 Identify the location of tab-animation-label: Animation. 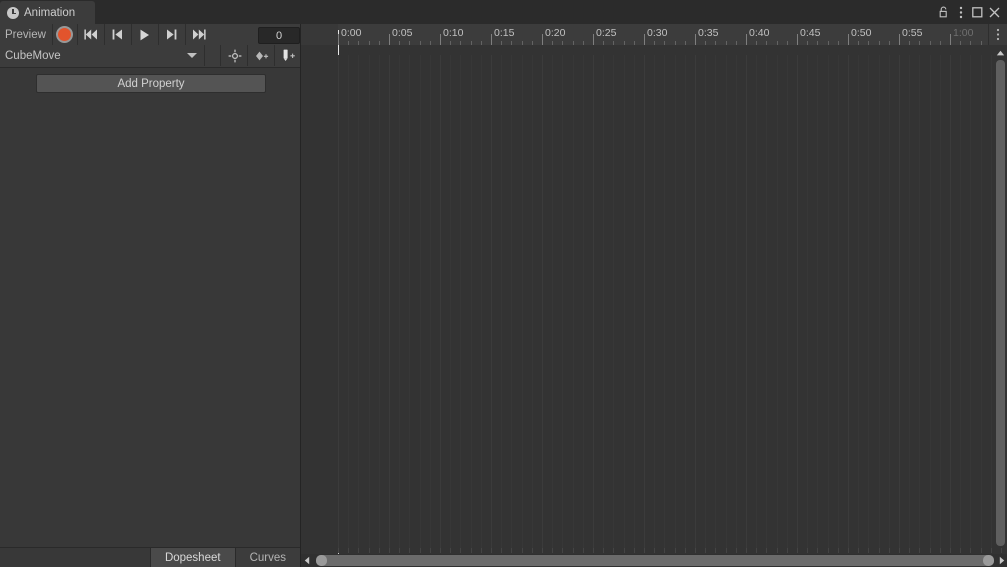
(50, 12).